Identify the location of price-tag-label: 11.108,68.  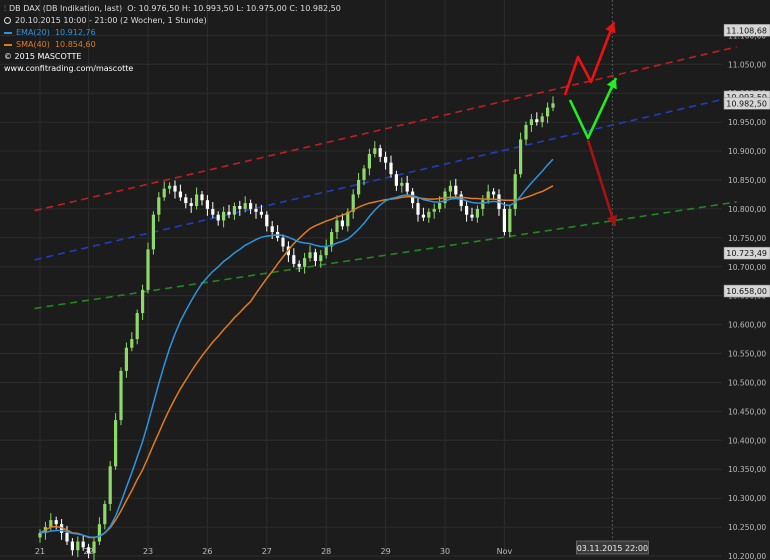
(746, 30).